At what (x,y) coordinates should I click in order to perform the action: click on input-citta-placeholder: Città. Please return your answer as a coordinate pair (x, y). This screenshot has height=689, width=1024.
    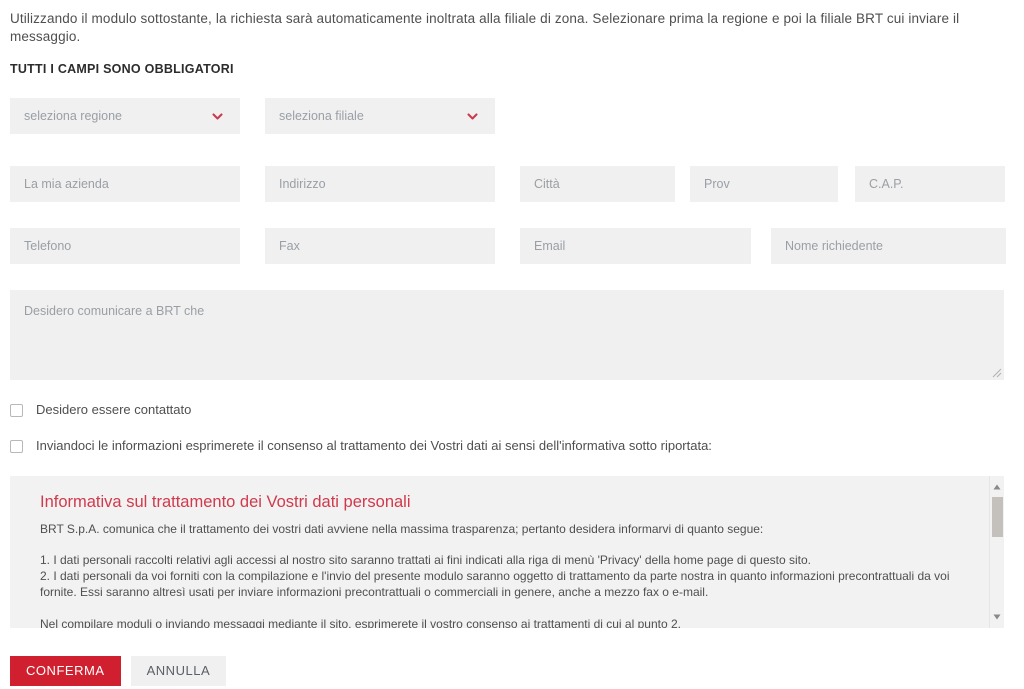
    Looking at the image, I should click on (547, 184).